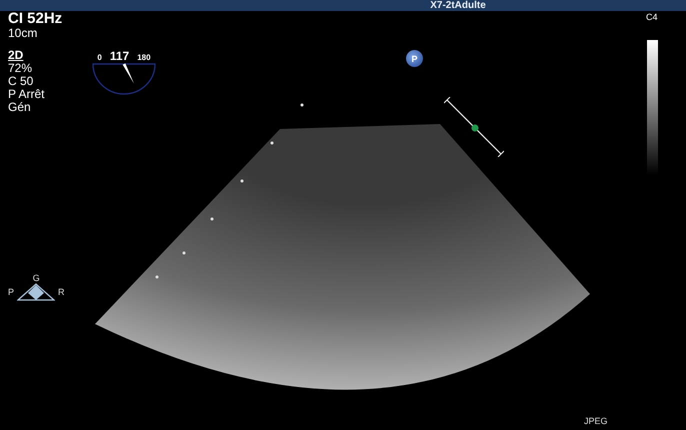 This screenshot has width=686, height=430. Describe the element at coordinates (596, 421) in the screenshot. I see `format-label: JPEG` at that location.